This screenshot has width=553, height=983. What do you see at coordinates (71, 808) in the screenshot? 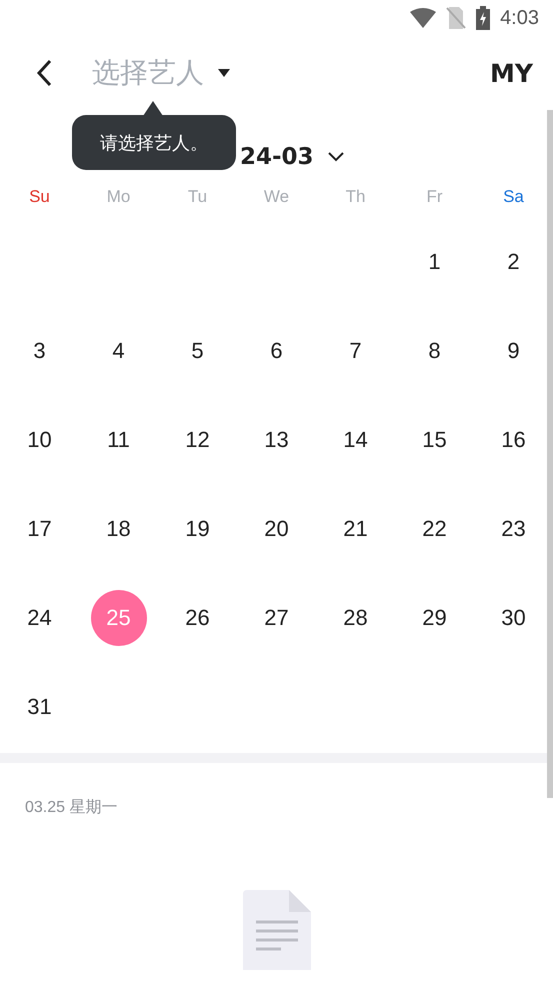
I see `selected-date: 03.25 星期一` at bounding box center [71, 808].